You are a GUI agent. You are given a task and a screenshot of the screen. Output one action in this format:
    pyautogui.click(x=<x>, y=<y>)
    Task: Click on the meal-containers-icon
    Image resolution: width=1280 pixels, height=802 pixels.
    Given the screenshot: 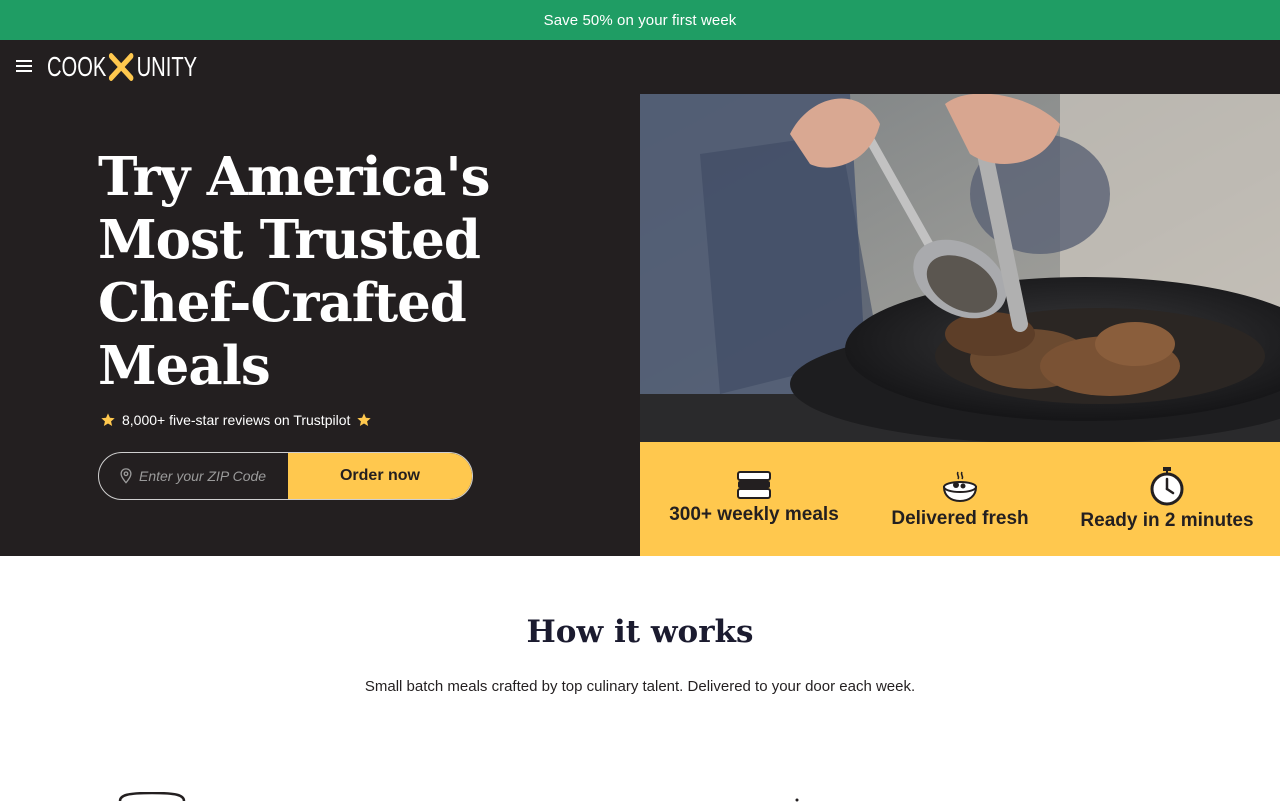 What is the action you would take?
    pyautogui.click(x=754, y=485)
    